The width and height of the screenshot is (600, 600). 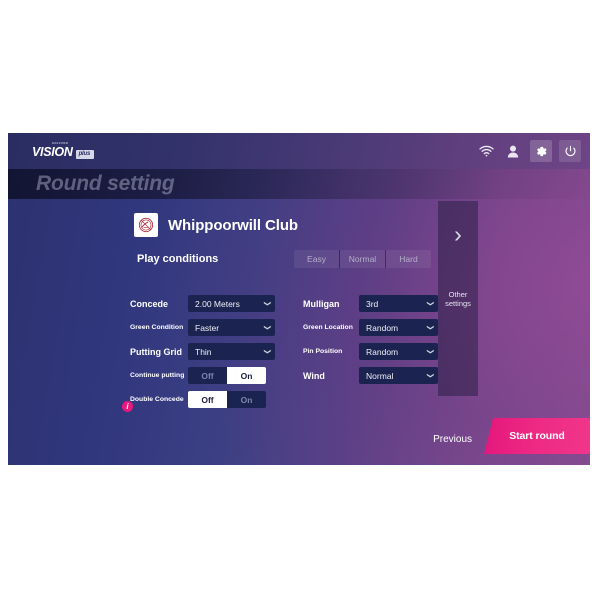 I want to click on previous-button: Previous, so click(x=452, y=440).